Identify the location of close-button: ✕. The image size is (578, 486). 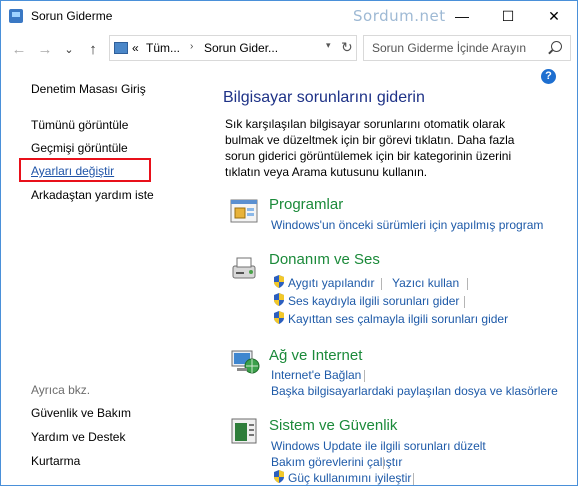
(554, 16).